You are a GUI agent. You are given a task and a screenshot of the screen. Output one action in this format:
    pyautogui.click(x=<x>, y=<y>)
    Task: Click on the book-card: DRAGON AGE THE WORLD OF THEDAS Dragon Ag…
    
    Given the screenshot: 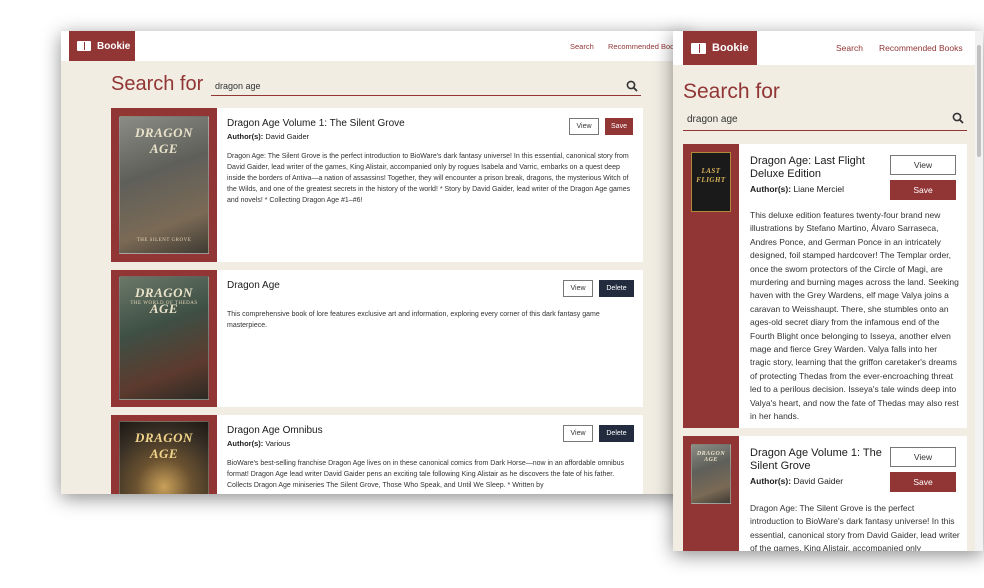 What is the action you would take?
    pyautogui.click(x=377, y=338)
    